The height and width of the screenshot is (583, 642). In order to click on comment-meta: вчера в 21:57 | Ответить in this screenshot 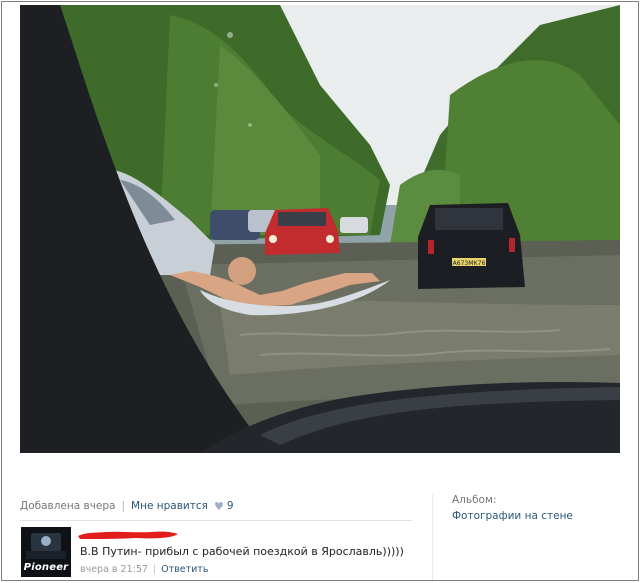, I will do `click(144, 569)`.